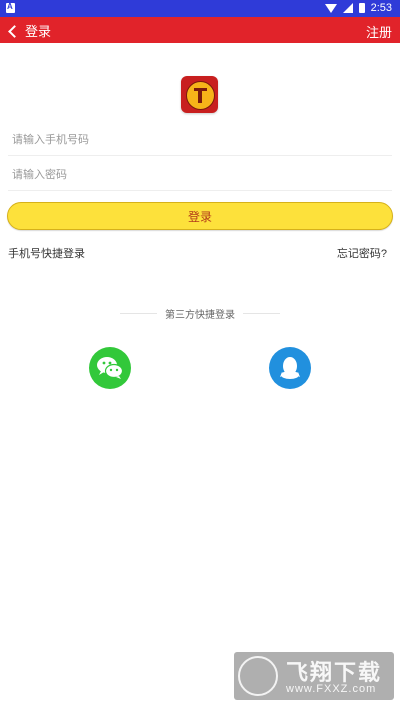  I want to click on watermark-url: www.FXXZ.com, so click(331, 689).